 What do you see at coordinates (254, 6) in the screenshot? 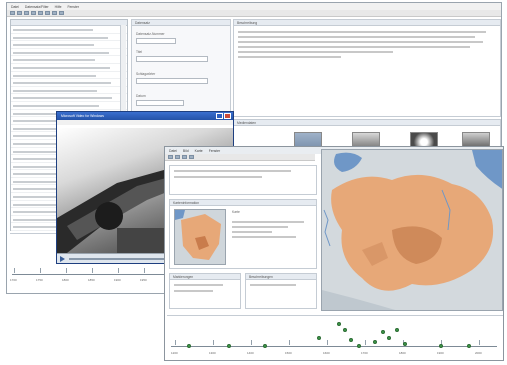
I see `database-menubar: Datei Datensatz/Filter Hilfe Fenster` at bounding box center [254, 6].